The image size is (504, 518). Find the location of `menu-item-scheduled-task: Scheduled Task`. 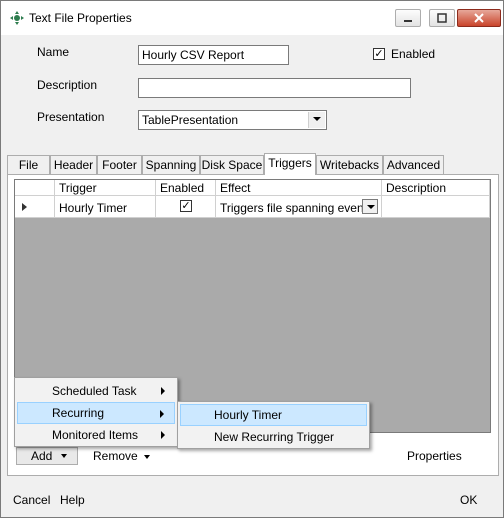

menu-item-scheduled-task: Scheduled Task is located at coordinates (96, 391).